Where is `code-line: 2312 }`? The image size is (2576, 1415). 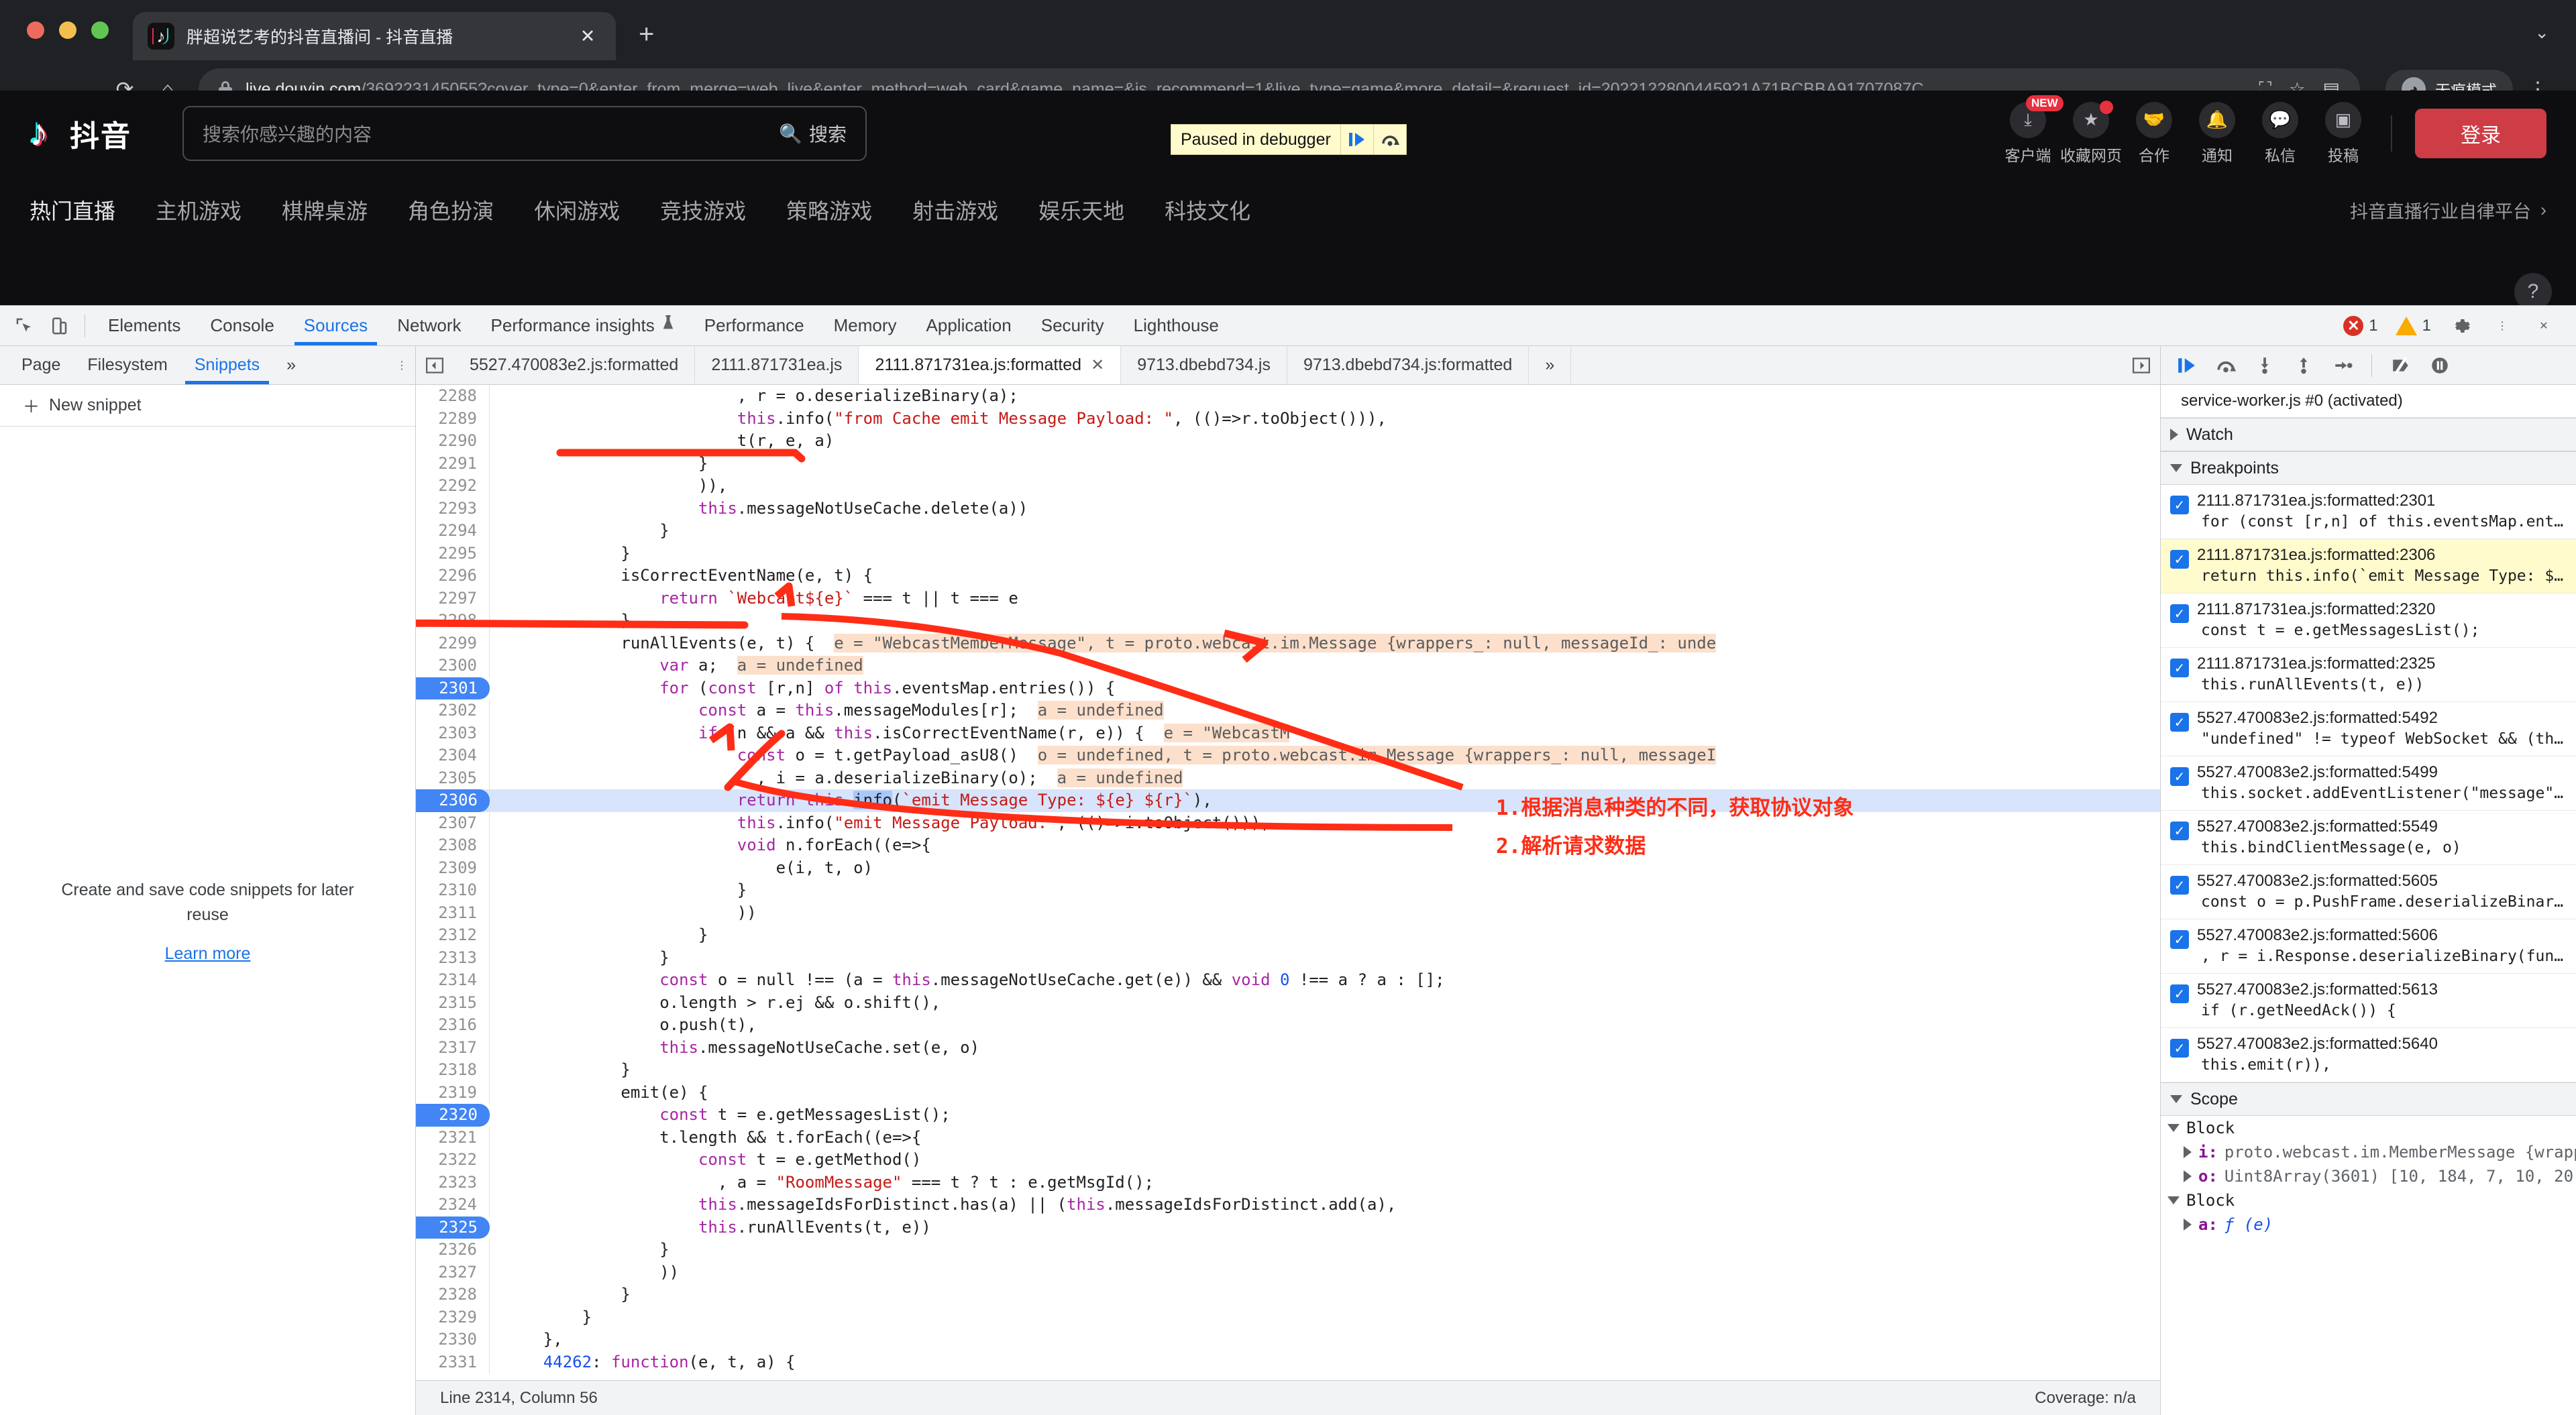 code-line: 2312 } is located at coordinates (1288, 935).